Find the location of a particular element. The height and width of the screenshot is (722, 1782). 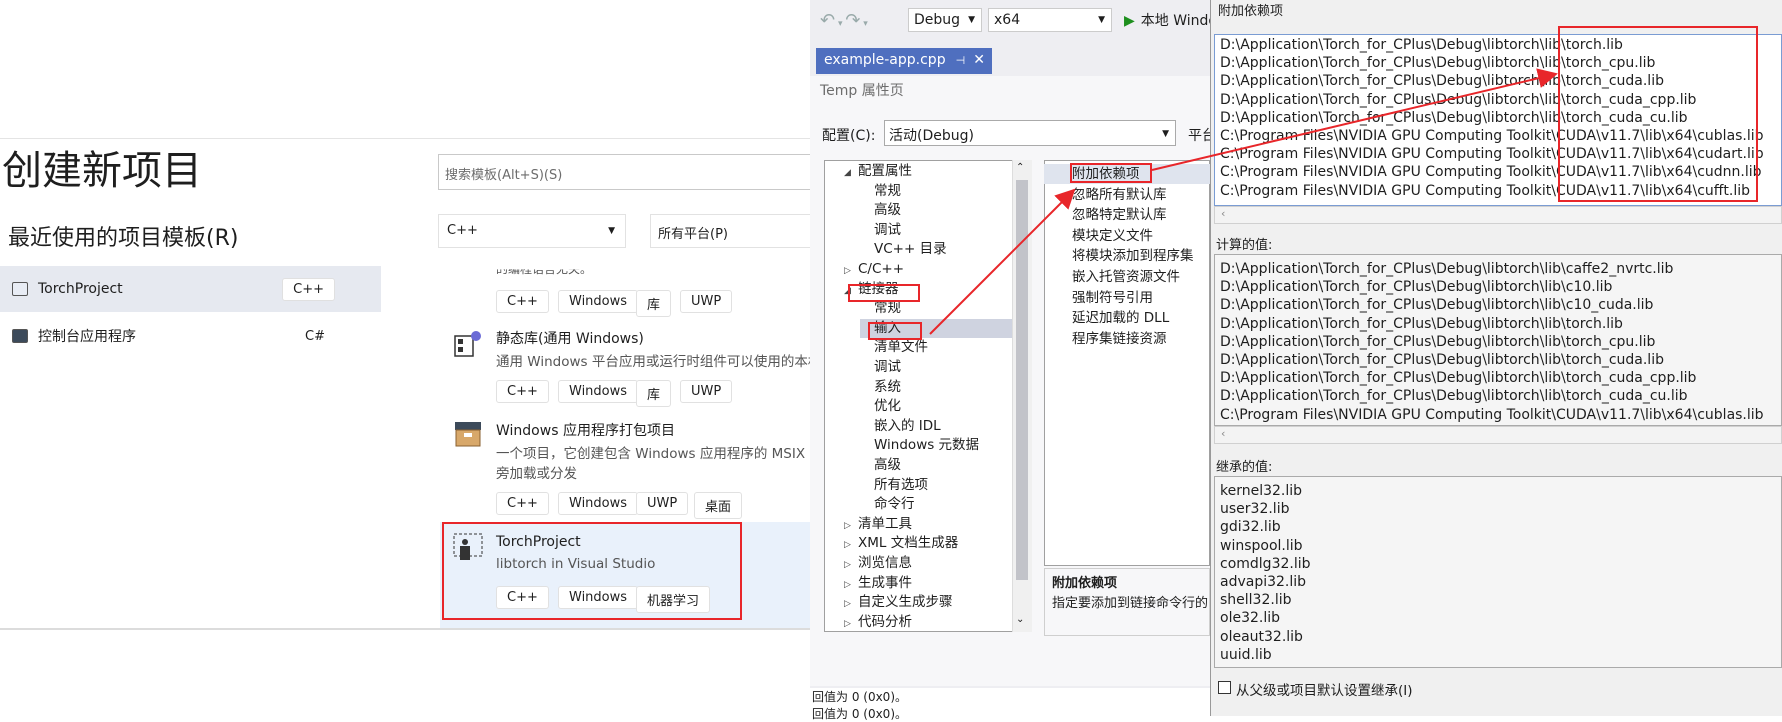

annotation-arrows is located at coordinates (1243, 201).